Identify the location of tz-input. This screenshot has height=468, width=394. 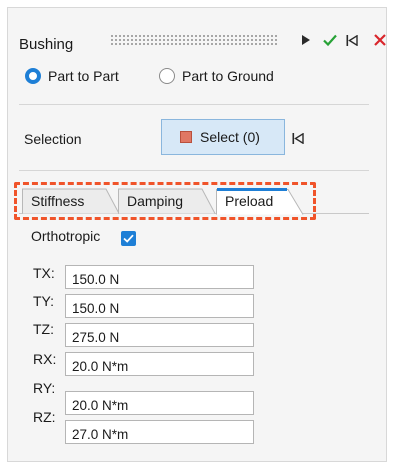
(159, 335).